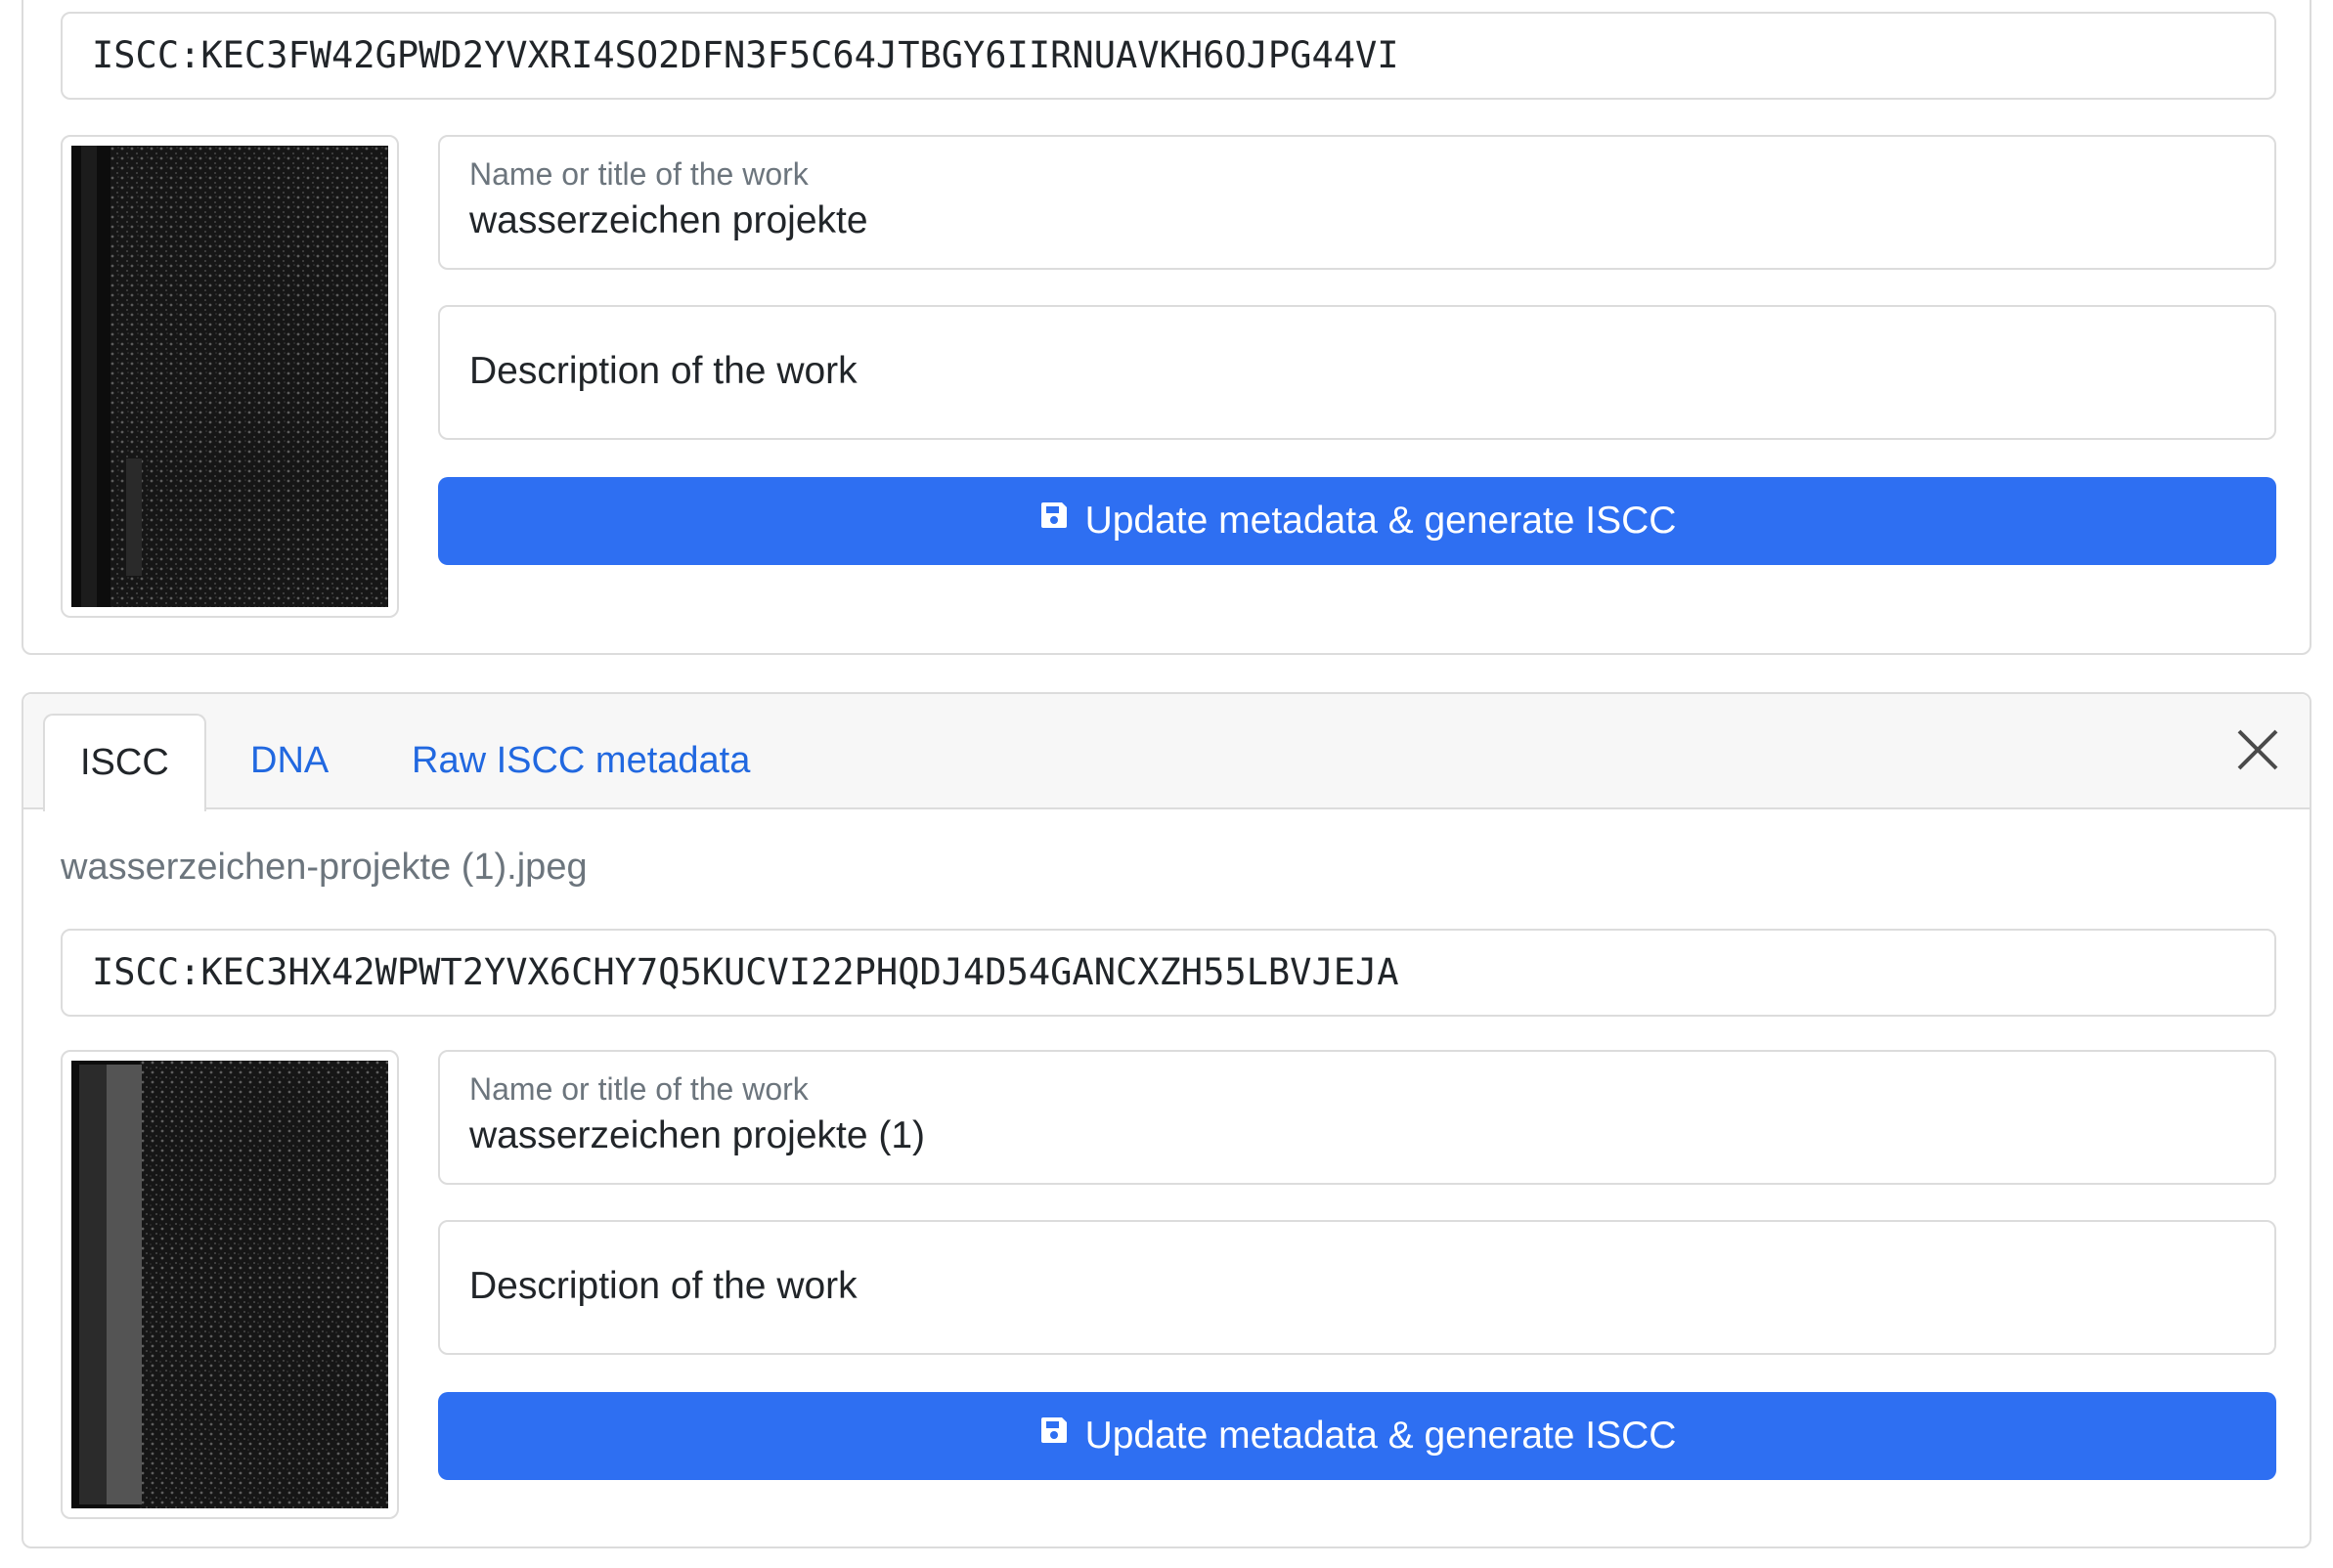  I want to click on file-name: wasserzeichen-projekte (1).jpeg, so click(324, 868).